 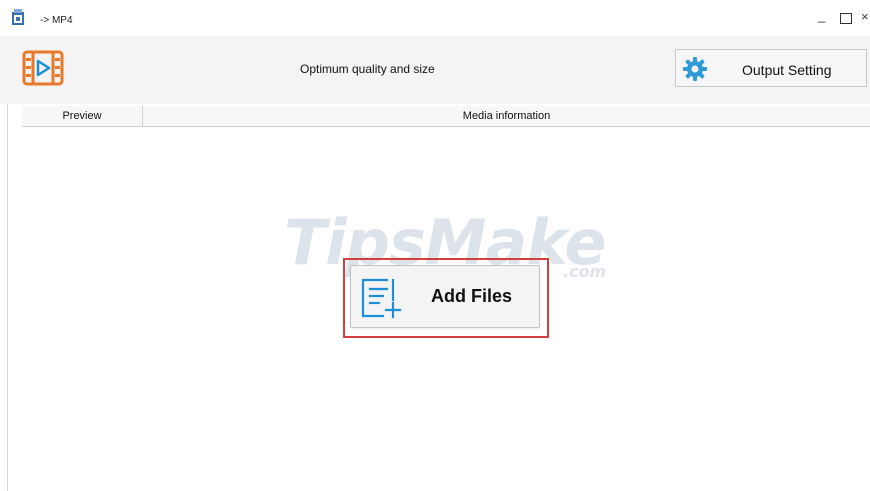 What do you see at coordinates (846, 18) in the screenshot?
I see `maximize-button` at bounding box center [846, 18].